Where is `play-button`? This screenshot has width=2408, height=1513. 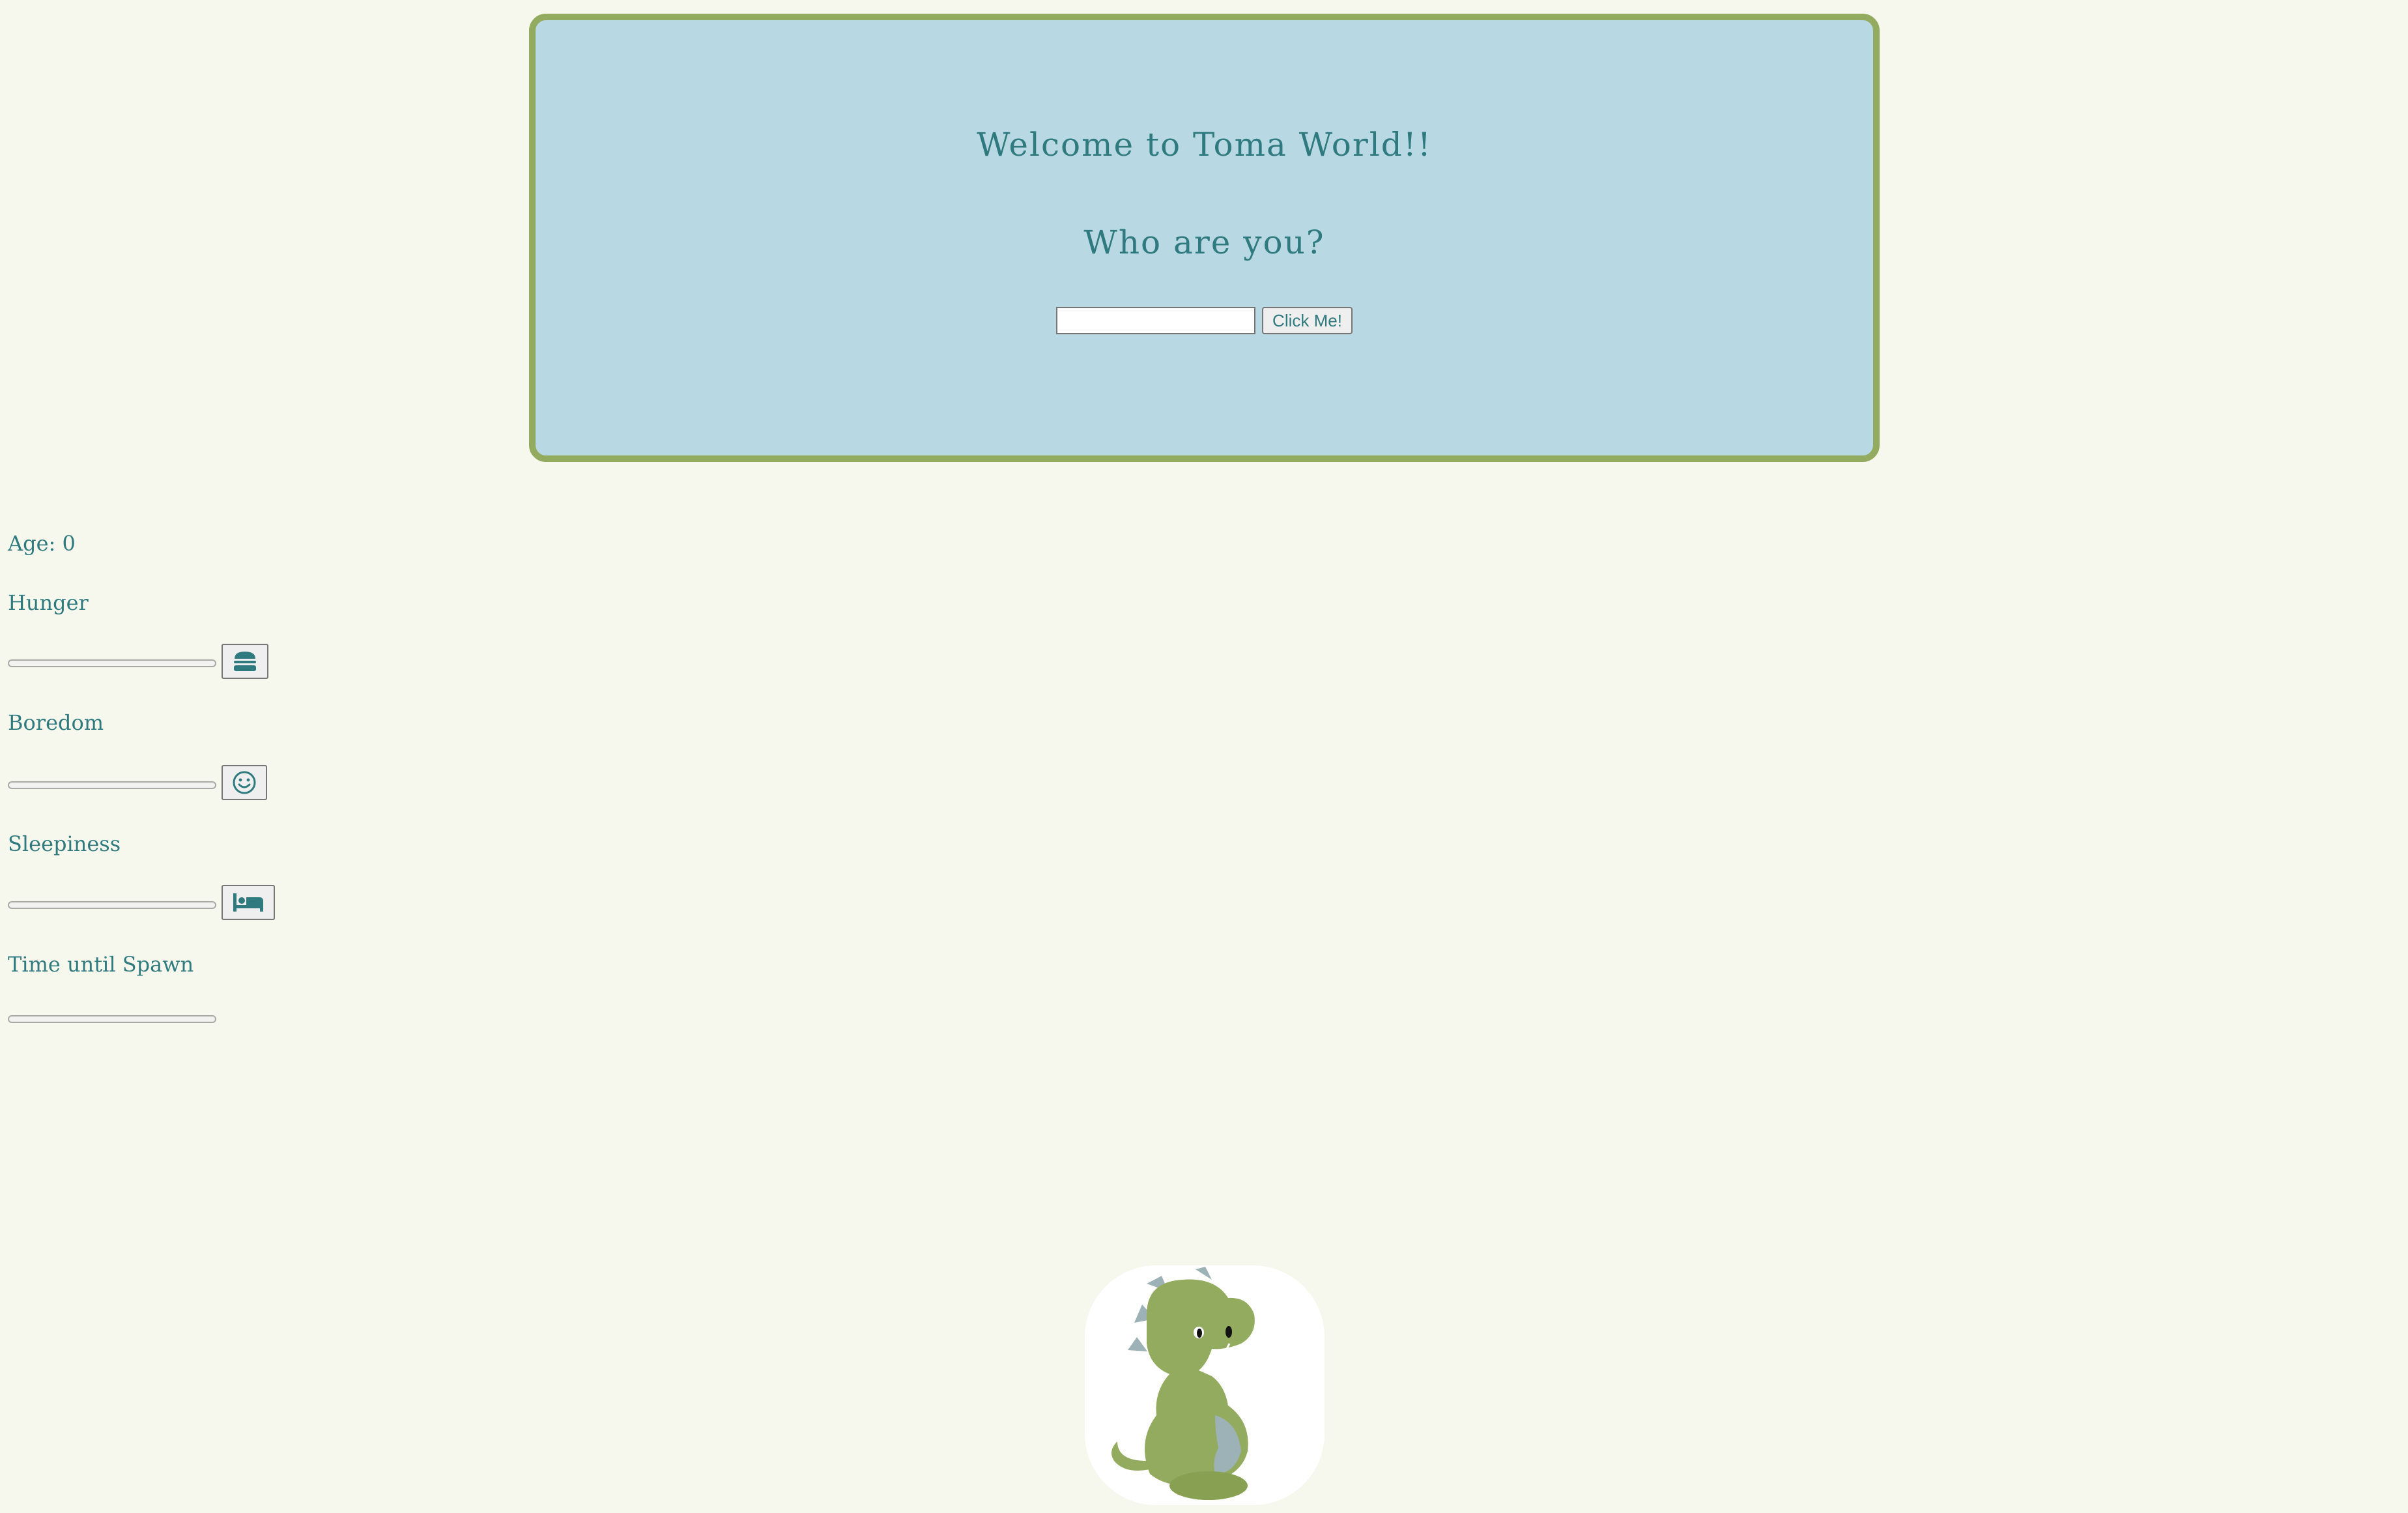 play-button is located at coordinates (244, 783).